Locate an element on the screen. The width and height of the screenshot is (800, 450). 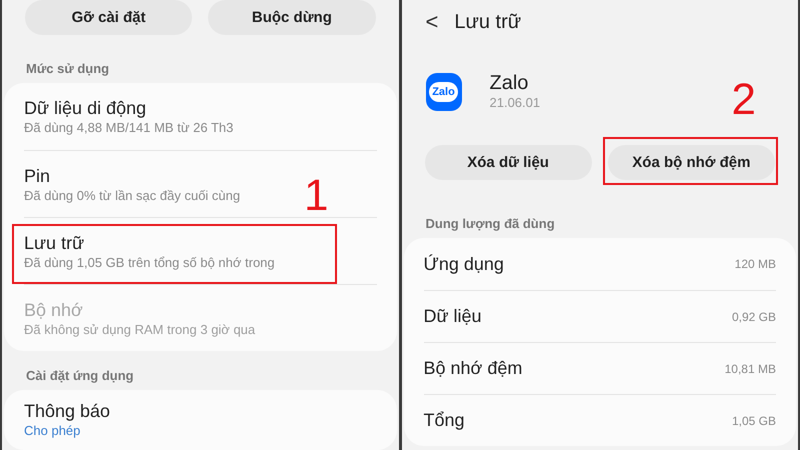
item-subtitle: Đã dùng 1,05 GB trên tổng số bộ nhớ trong is located at coordinates (149, 262).